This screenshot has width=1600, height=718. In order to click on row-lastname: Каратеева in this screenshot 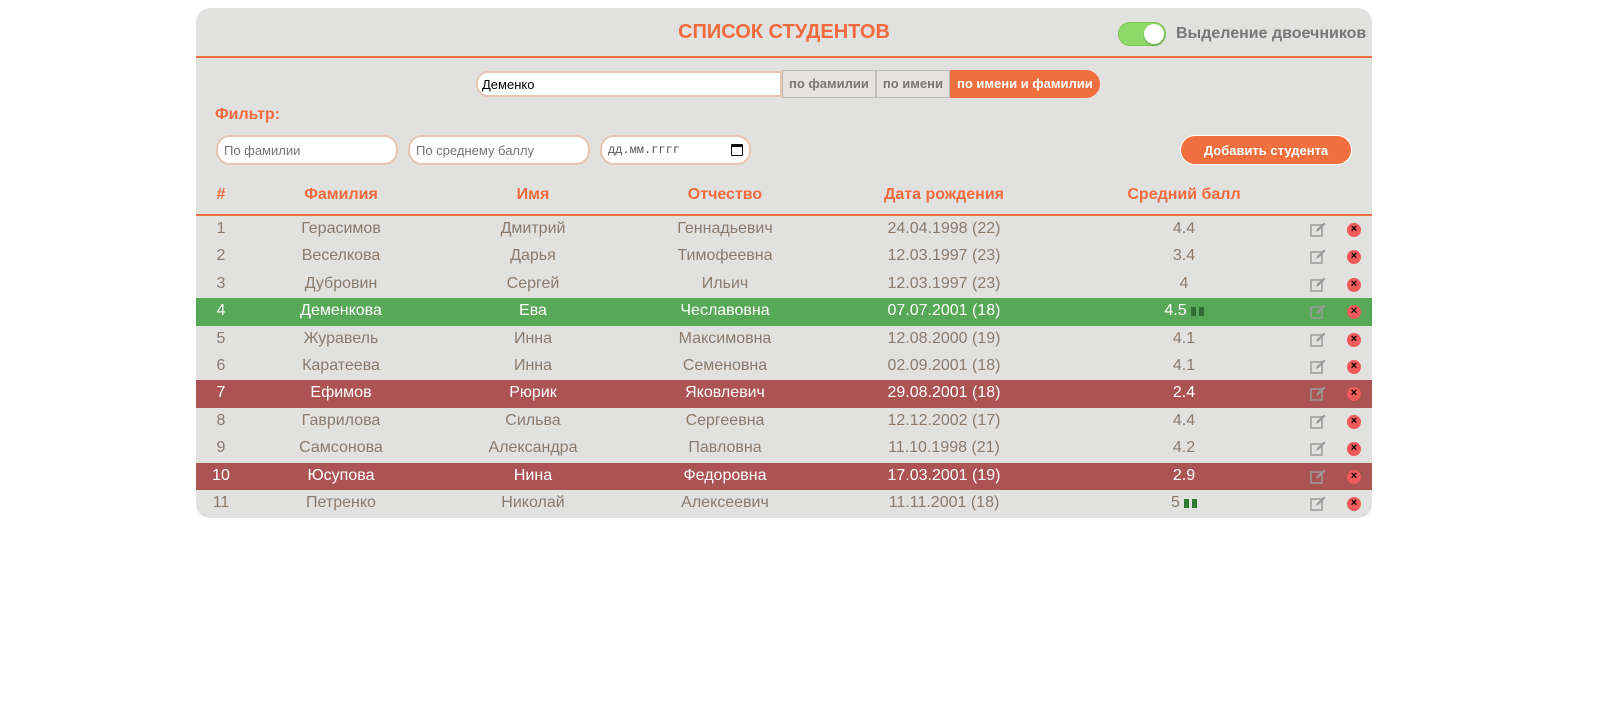, I will do `click(341, 365)`.